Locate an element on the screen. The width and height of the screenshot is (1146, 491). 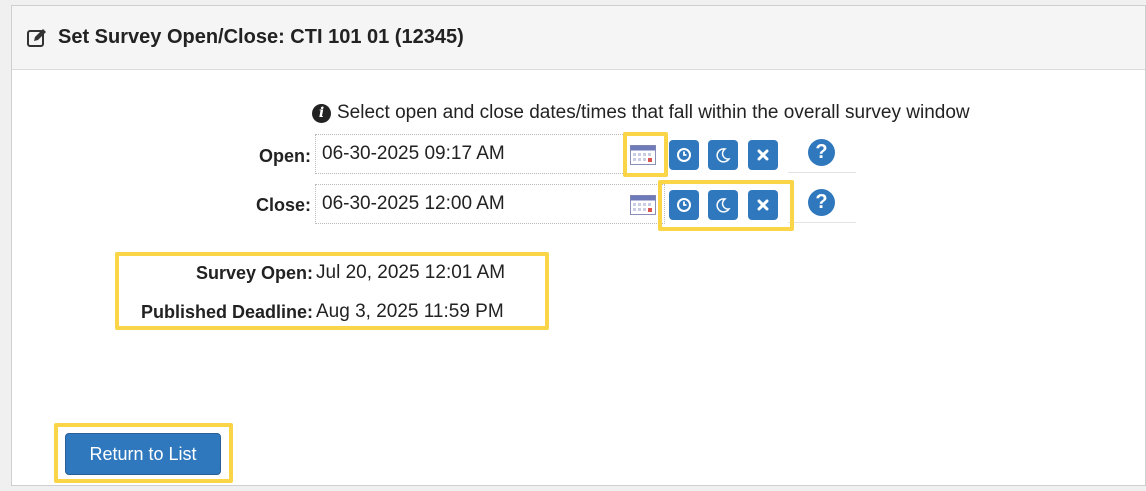
open-label: Open: is located at coordinates (285, 156).